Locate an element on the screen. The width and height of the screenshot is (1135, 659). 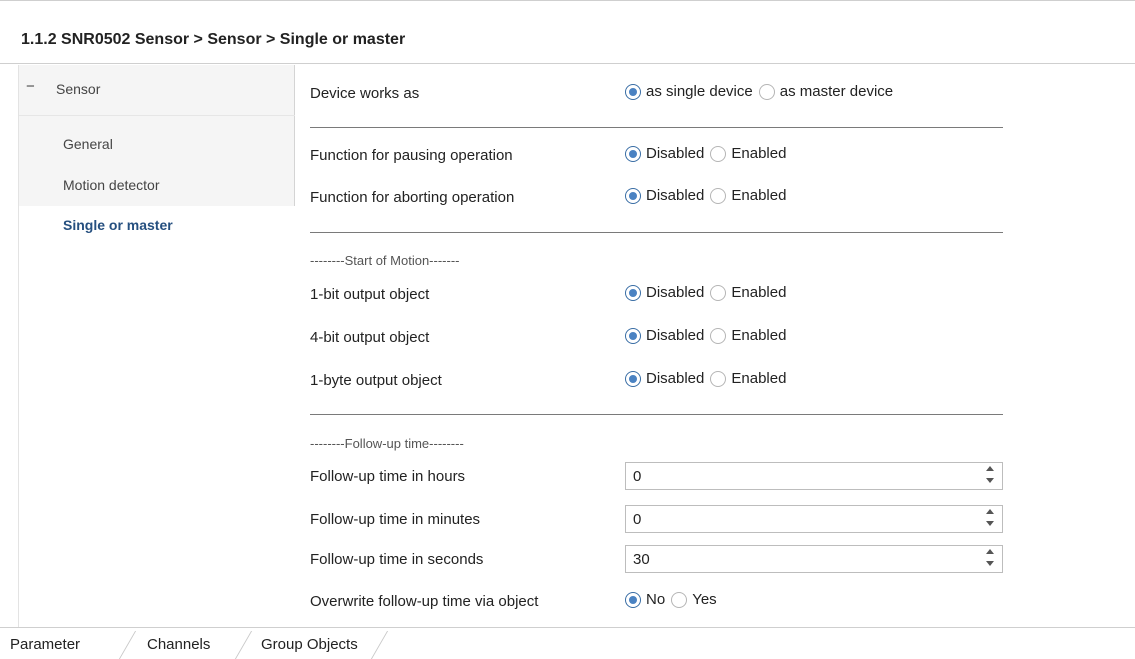
radio-option: as master device is located at coordinates (826, 92).